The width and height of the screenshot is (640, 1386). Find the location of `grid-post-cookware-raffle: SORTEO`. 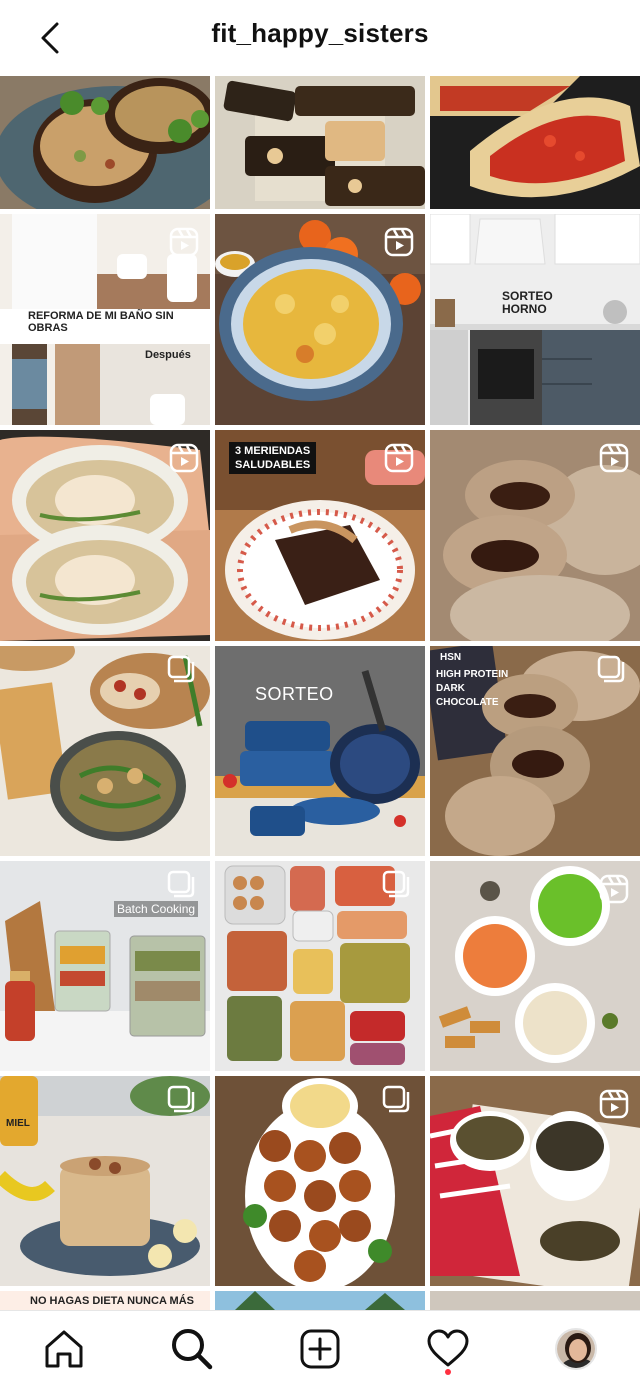

grid-post-cookware-raffle: SORTEO is located at coordinates (320, 751).